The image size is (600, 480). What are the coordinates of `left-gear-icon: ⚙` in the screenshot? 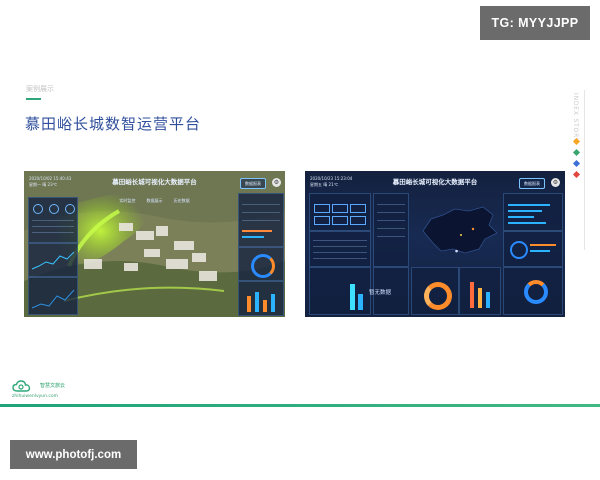 It's located at (276, 182).